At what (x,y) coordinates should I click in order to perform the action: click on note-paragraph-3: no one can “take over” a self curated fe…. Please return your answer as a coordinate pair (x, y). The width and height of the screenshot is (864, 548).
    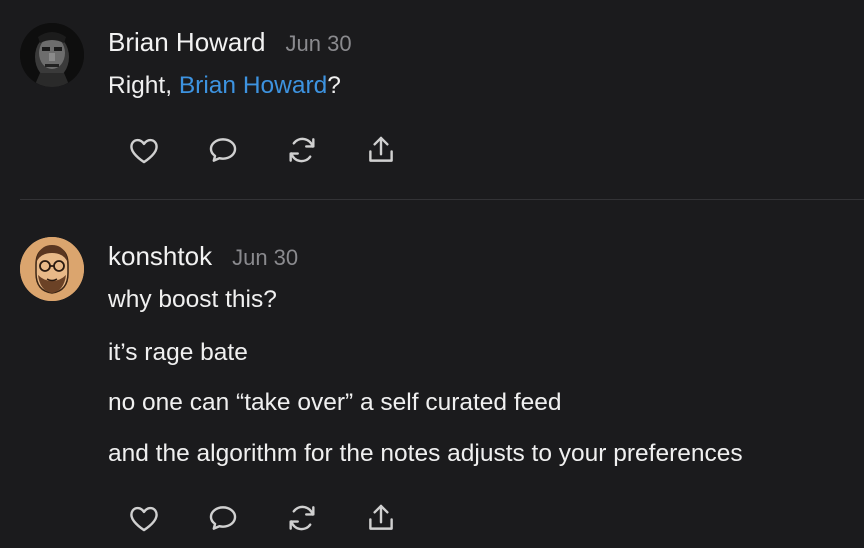
    Looking at the image, I should click on (335, 402).